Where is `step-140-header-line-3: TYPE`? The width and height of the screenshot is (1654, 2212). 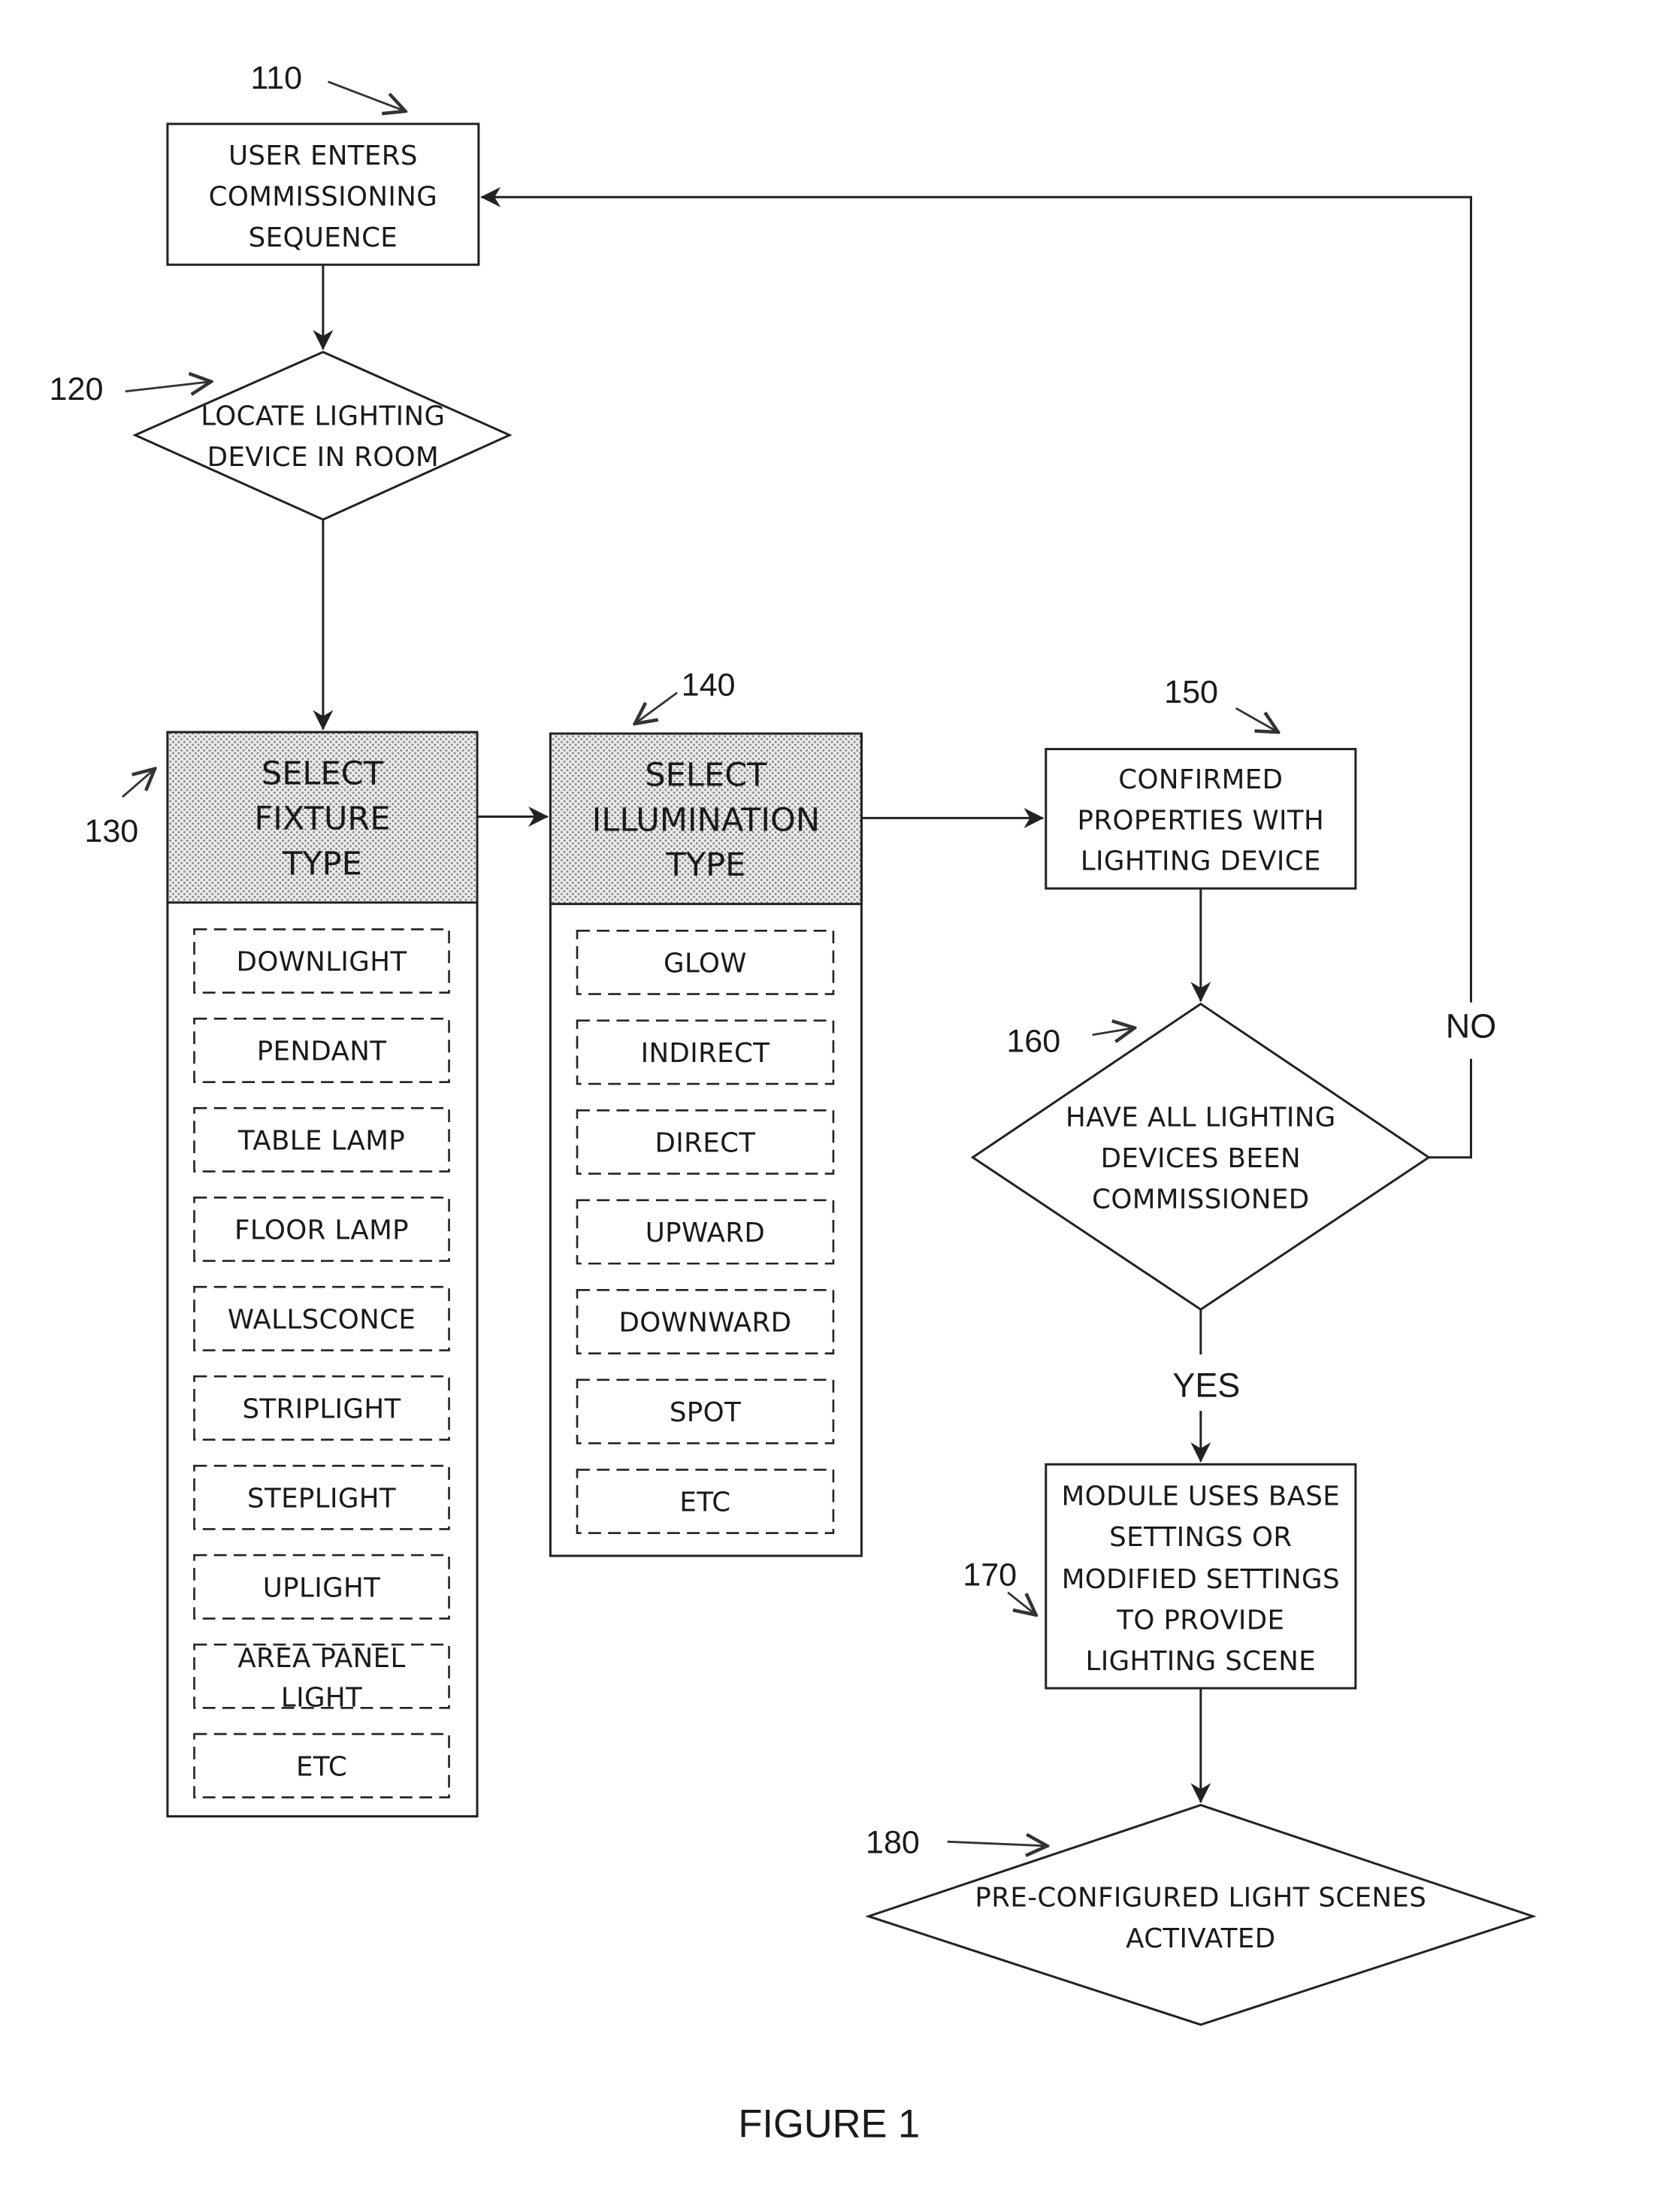
step-140-header-line-3: TYPE is located at coordinates (705, 865).